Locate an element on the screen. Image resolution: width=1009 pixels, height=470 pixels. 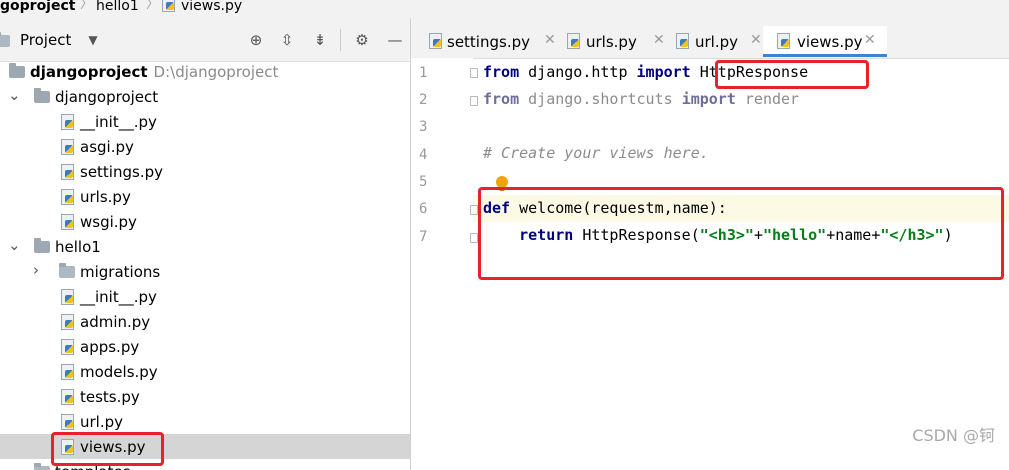
tree-item-label: tests.py is located at coordinates (110, 397).